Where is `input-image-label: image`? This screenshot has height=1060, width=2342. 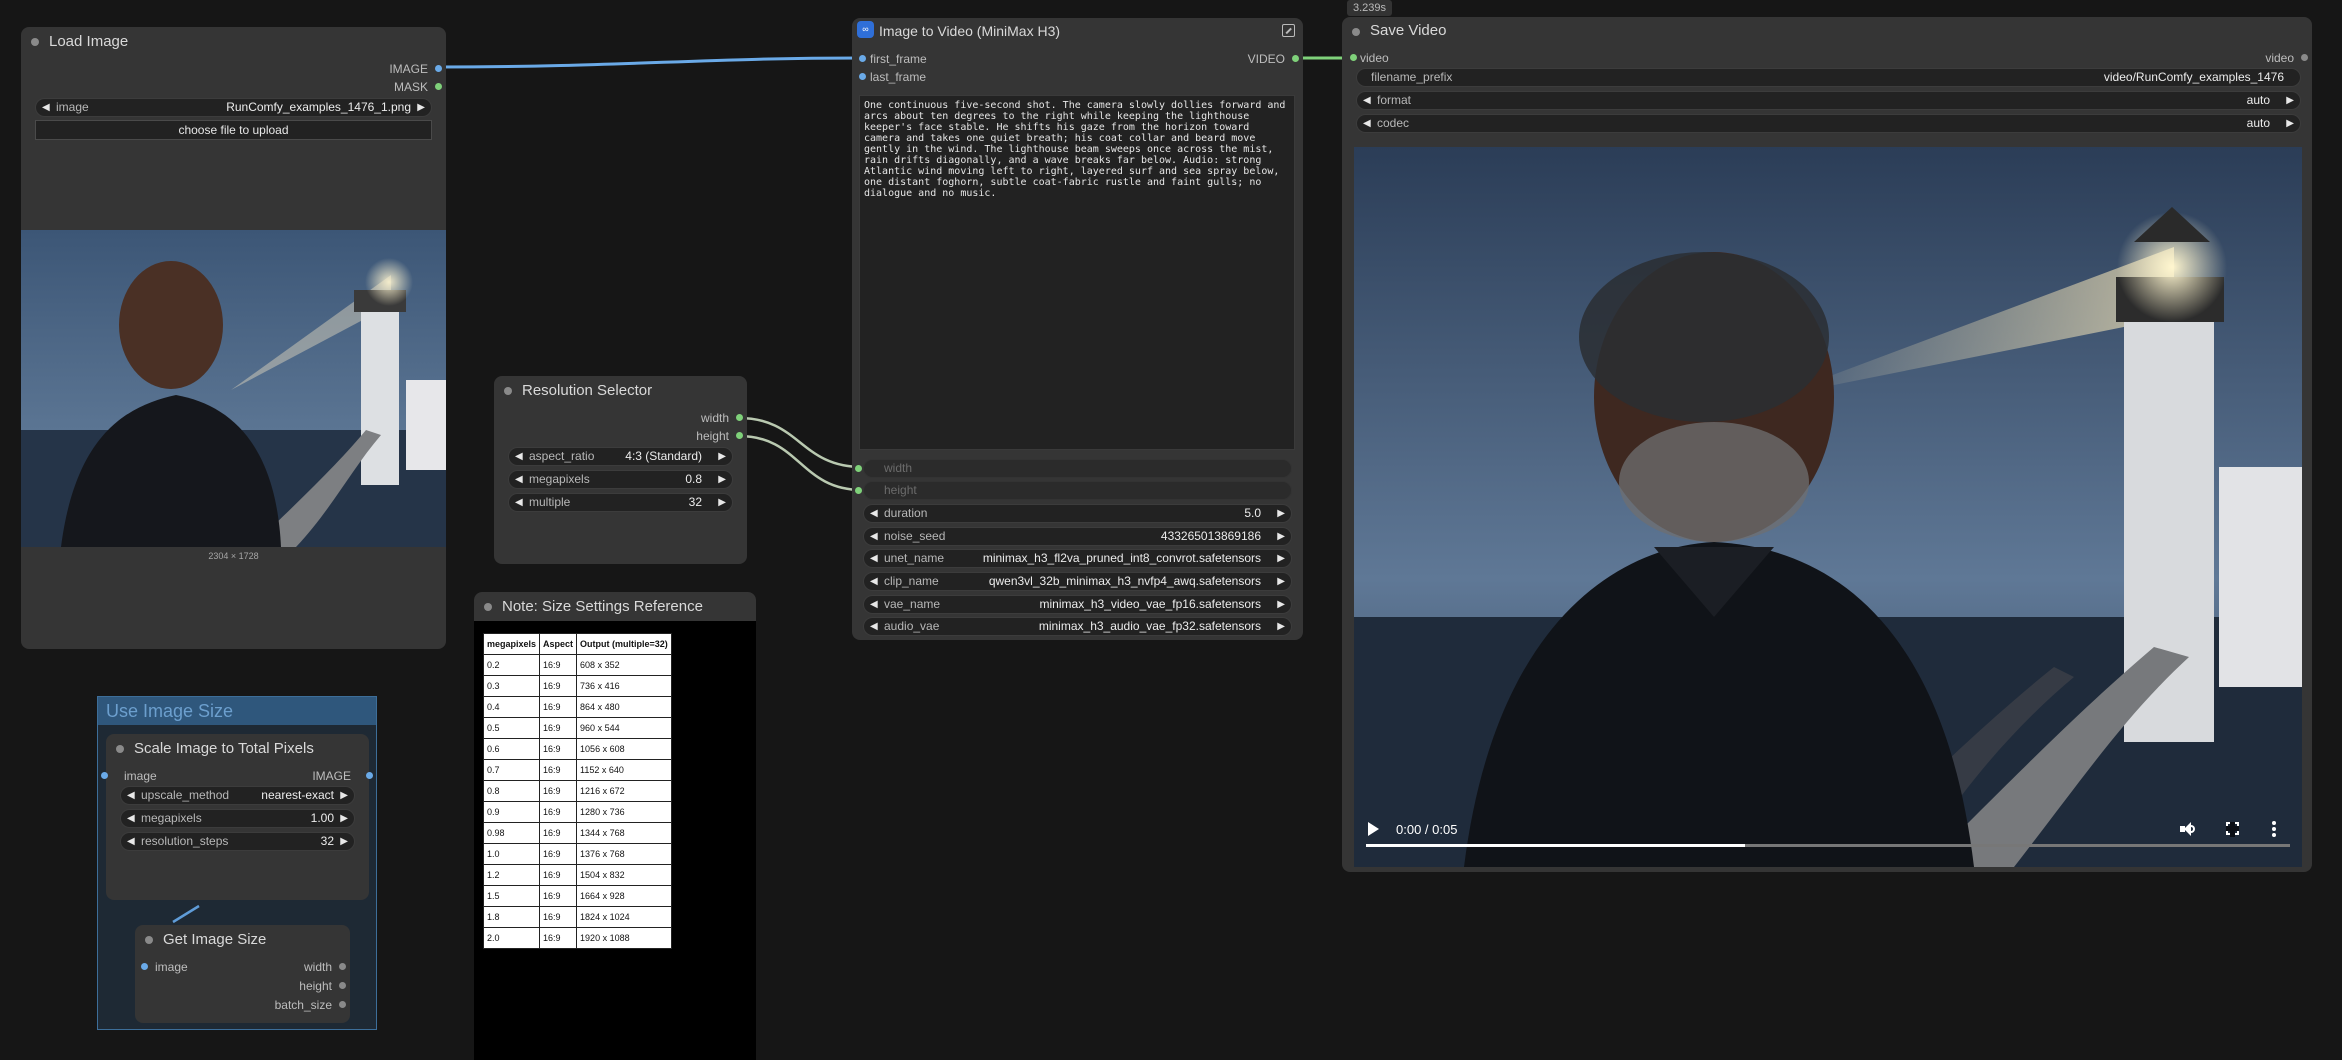
input-image-label: image is located at coordinates (140, 776).